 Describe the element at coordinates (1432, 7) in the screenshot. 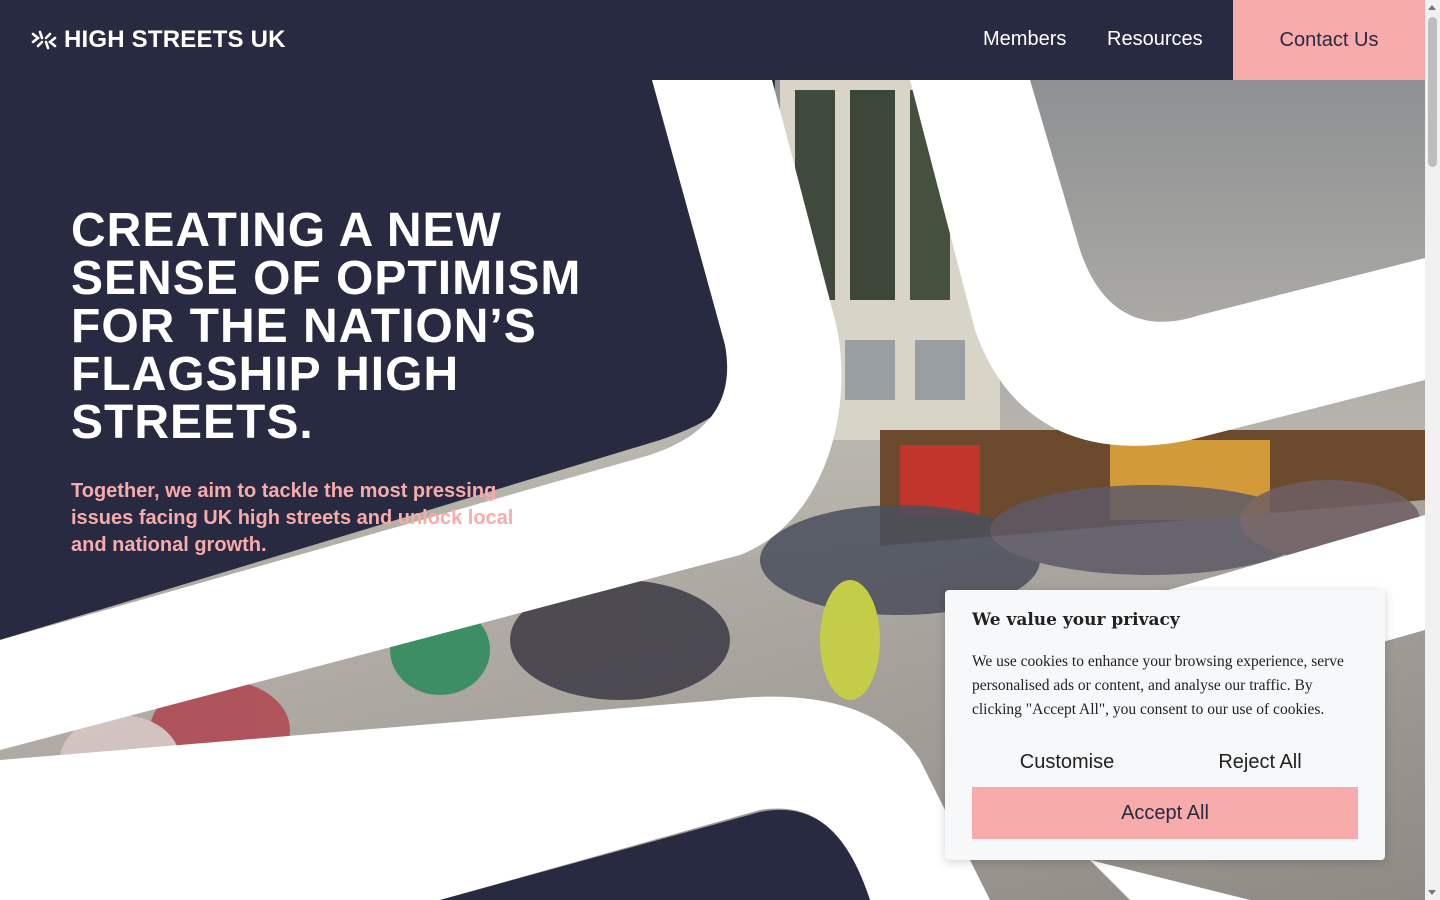

I see `scroll-up-arrow-icon` at that location.